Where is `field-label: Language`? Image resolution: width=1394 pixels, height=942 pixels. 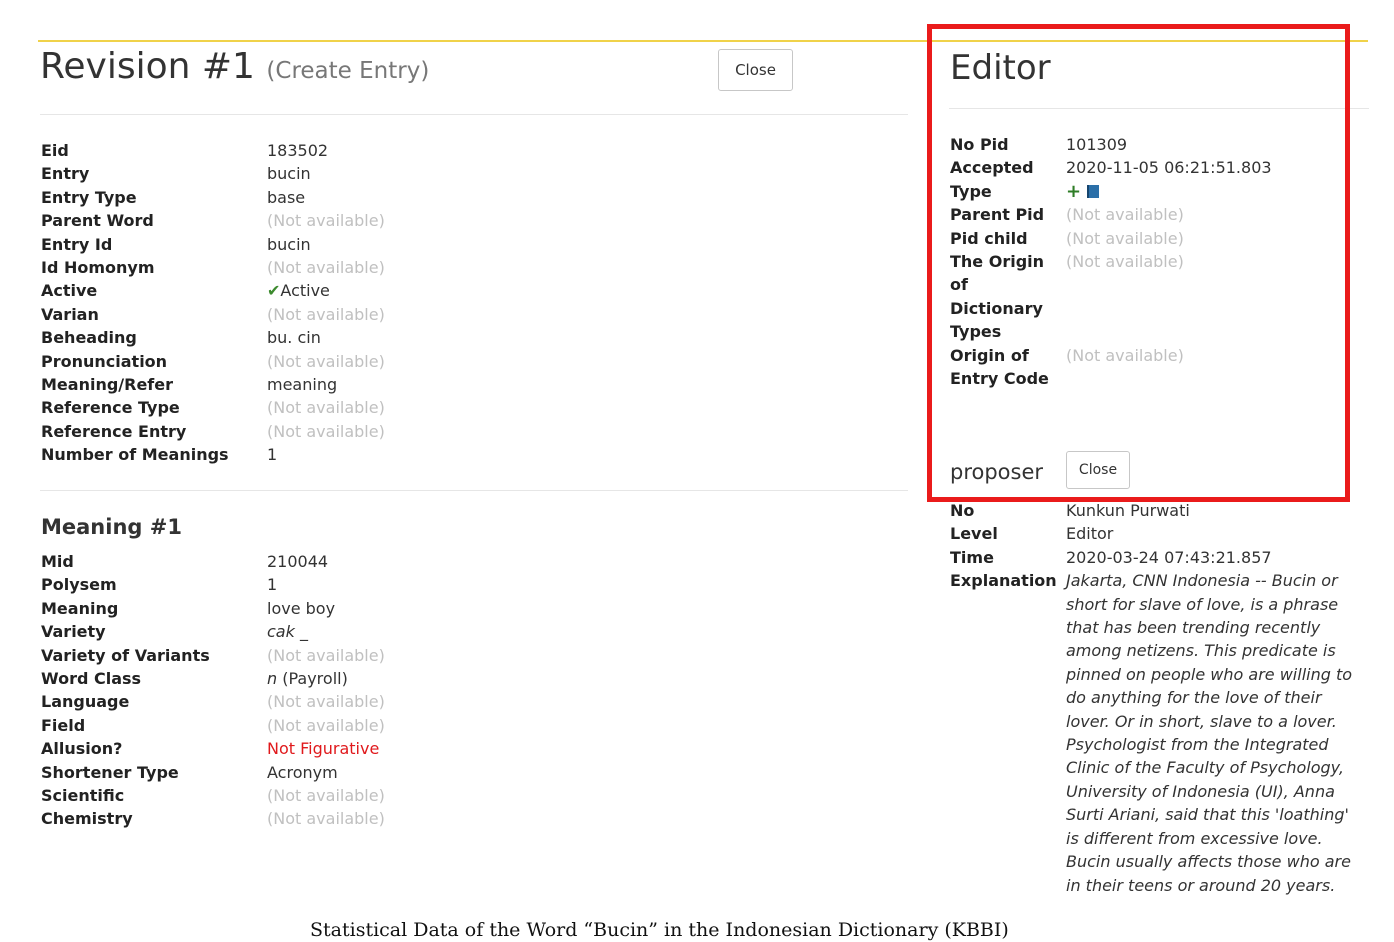 field-label: Language is located at coordinates (85, 702).